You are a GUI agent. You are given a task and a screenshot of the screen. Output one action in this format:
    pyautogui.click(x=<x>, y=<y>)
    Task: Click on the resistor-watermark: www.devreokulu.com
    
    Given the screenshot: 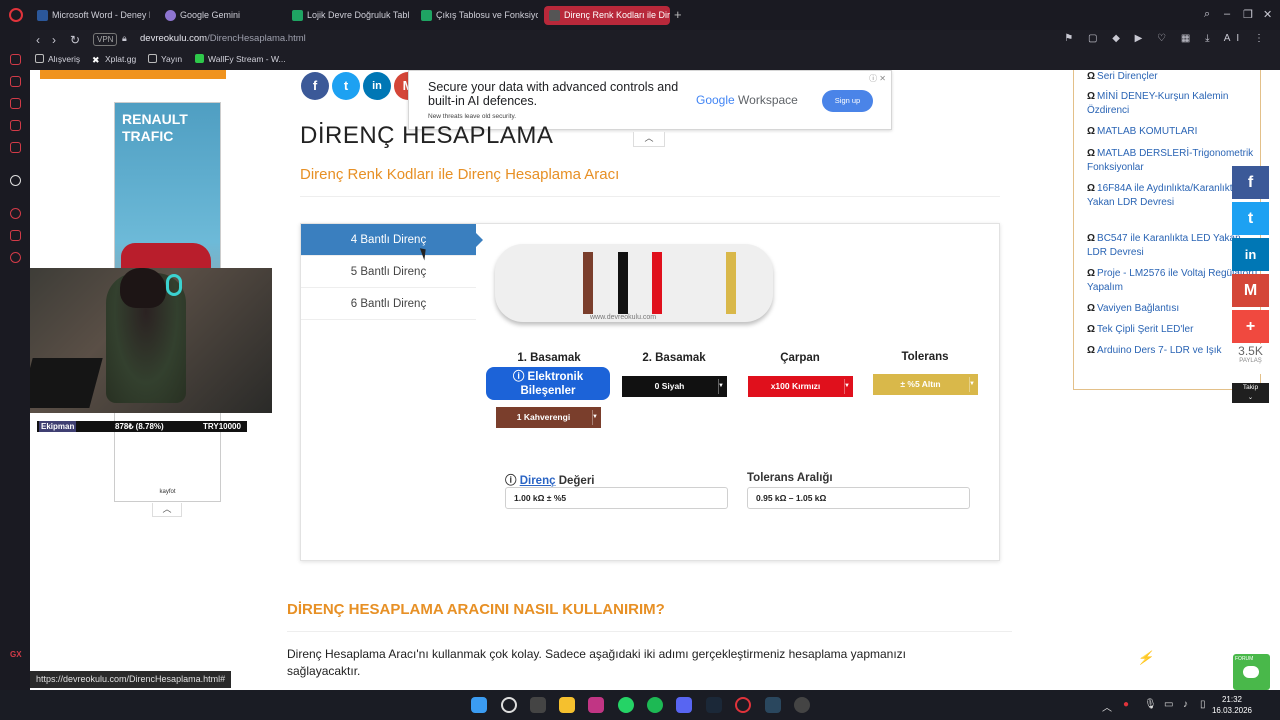 What is the action you would take?
    pyautogui.click(x=623, y=317)
    